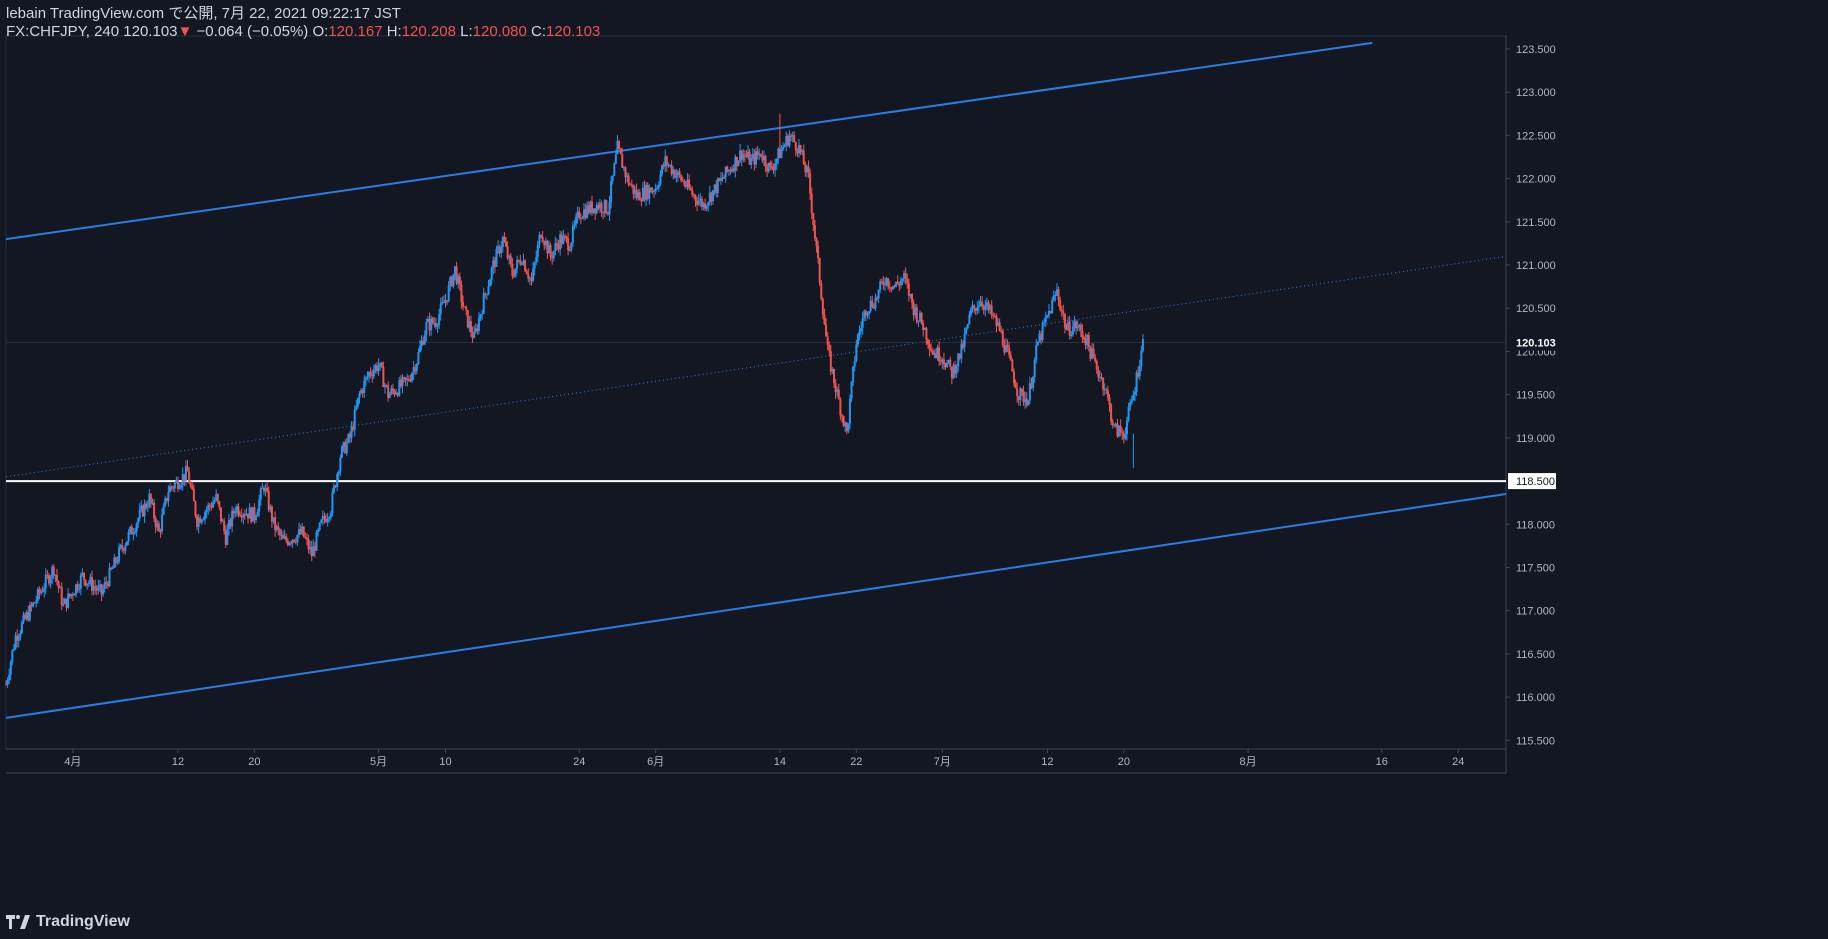  I want to click on last-price-label: 120.103, so click(1536, 344).